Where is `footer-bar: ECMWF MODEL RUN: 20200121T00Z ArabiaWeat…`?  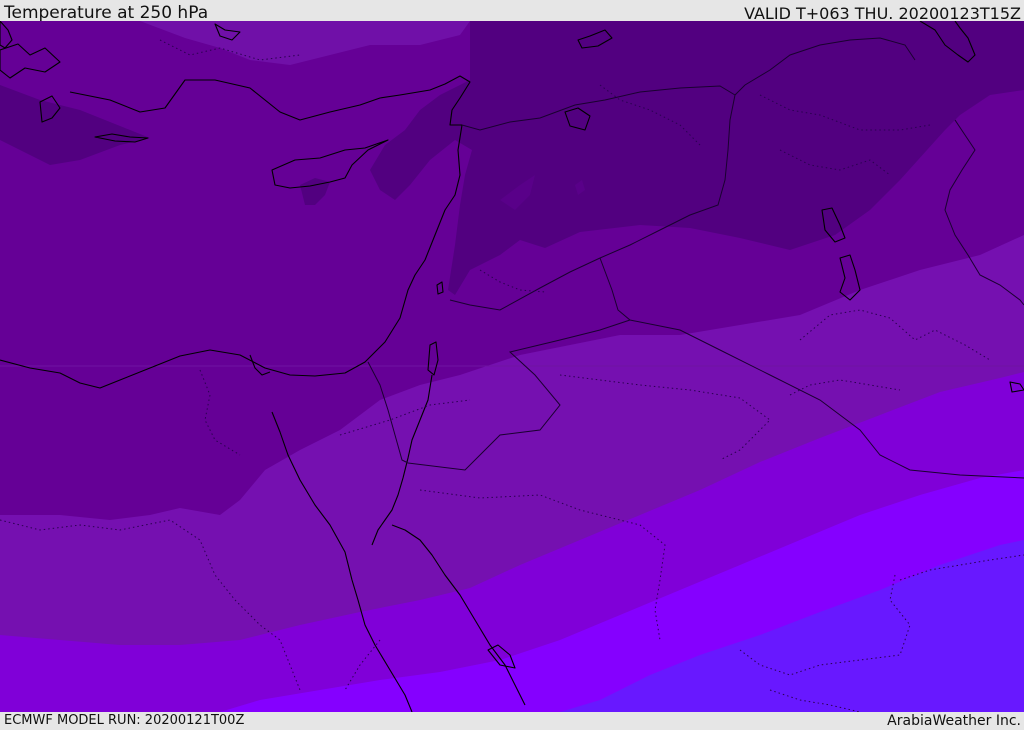
footer-bar: ECMWF MODEL RUN: 20200121T00Z ArabiaWeat… is located at coordinates (512, 720).